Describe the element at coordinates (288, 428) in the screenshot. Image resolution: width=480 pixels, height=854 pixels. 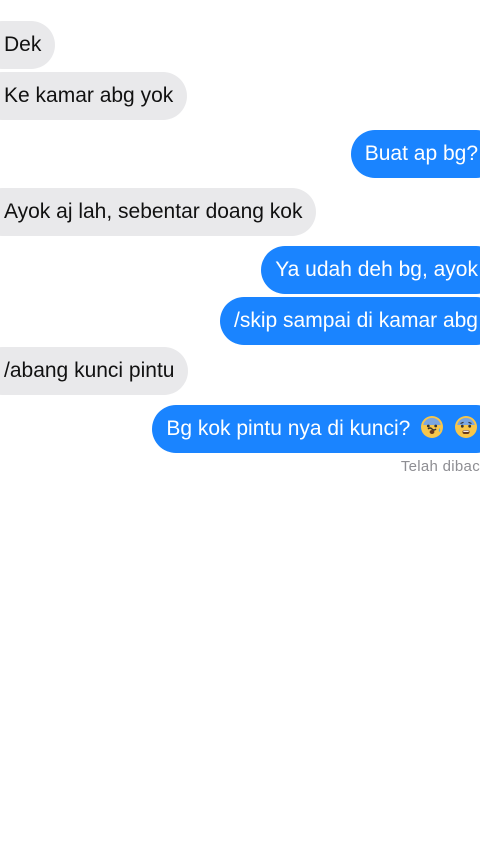
I see `message-text: Bg kok pintu nya di kunci?` at that location.